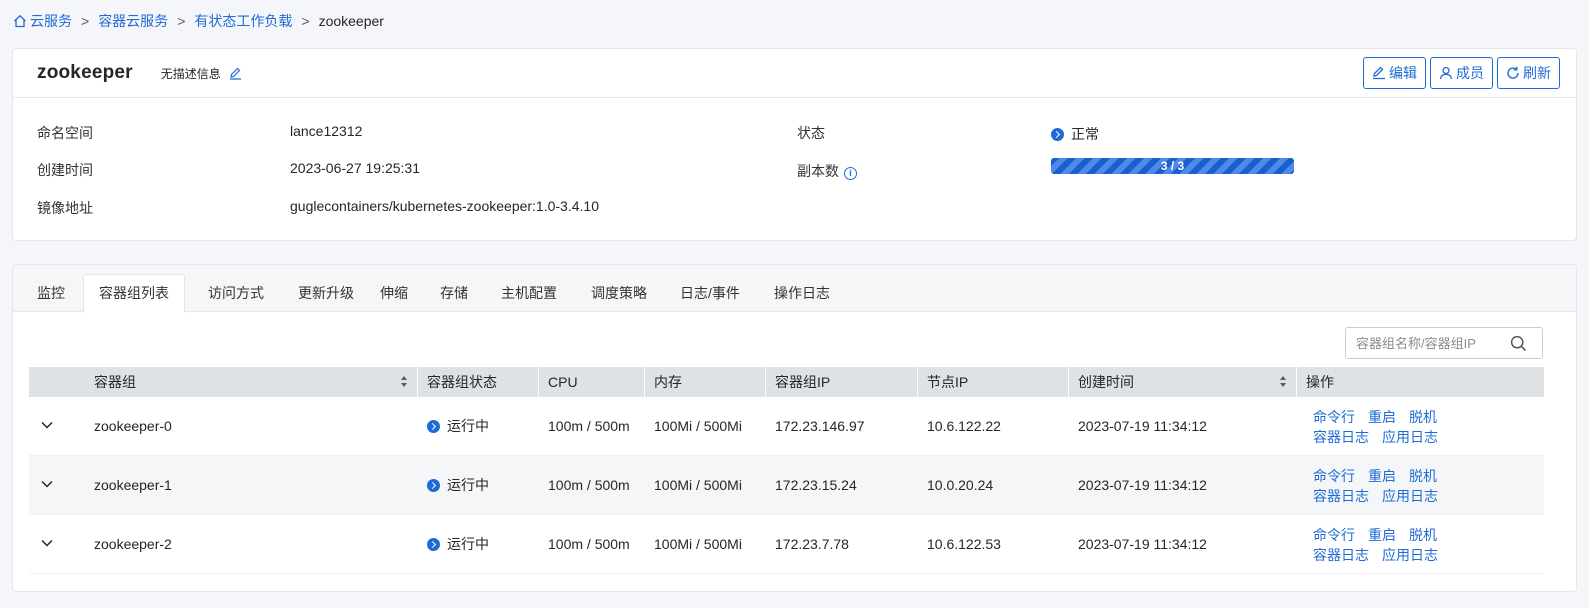 The height and width of the screenshot is (608, 1589). What do you see at coordinates (65, 170) in the screenshot?
I see `created-label: 创建时间` at bounding box center [65, 170].